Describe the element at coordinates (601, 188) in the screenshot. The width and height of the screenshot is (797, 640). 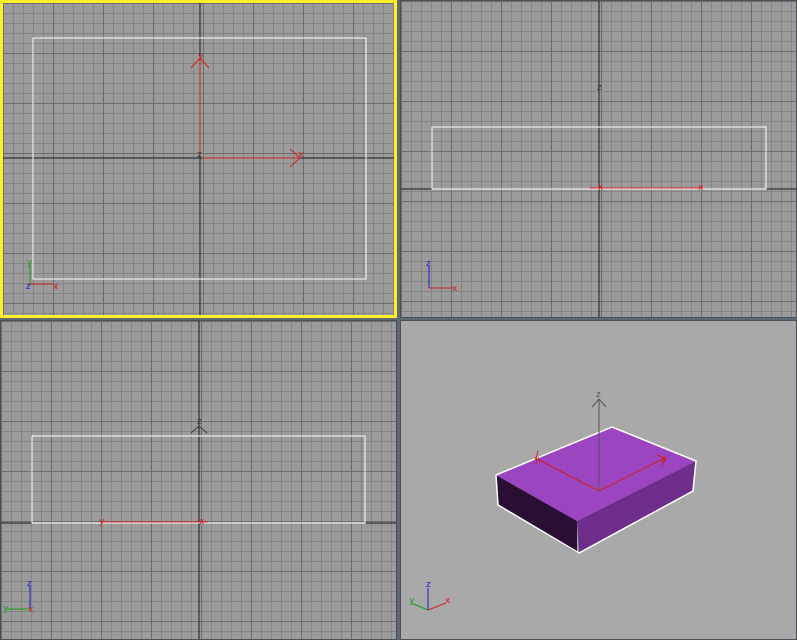
I see `gizmo-origin-label: x` at that location.